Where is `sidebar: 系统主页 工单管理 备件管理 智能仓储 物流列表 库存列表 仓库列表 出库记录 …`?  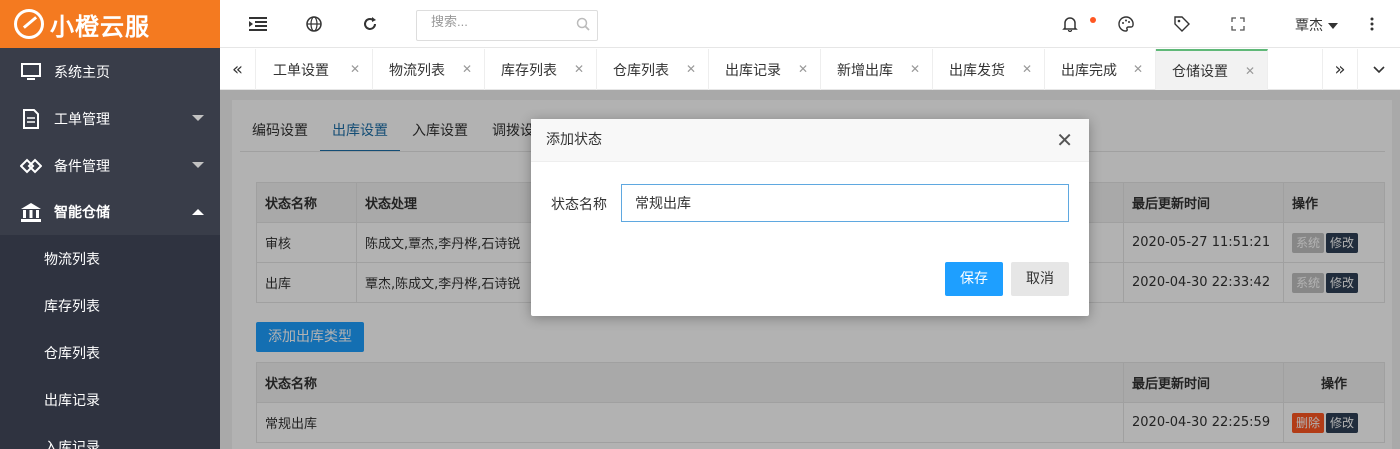
sidebar: 系统主页 工单管理 备件管理 智能仓储 物流列表 库存列表 仓库列表 出库记录 … is located at coordinates (110, 248).